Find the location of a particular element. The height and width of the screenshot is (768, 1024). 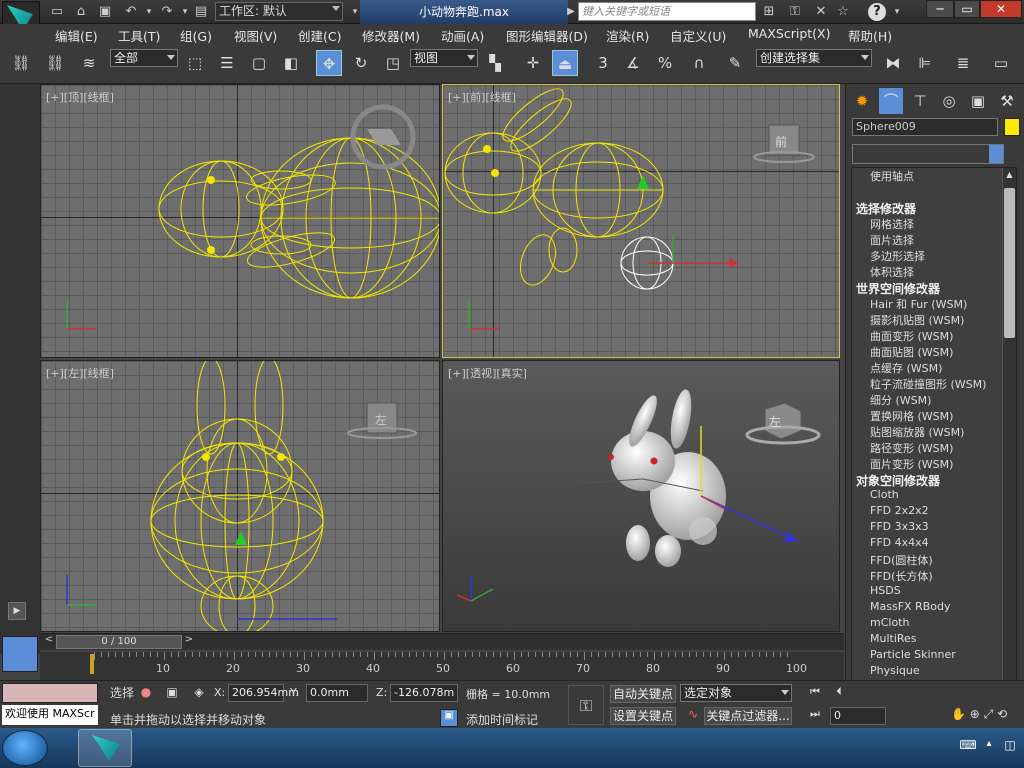

select-object-icon: ⬚ is located at coordinates (195, 63).